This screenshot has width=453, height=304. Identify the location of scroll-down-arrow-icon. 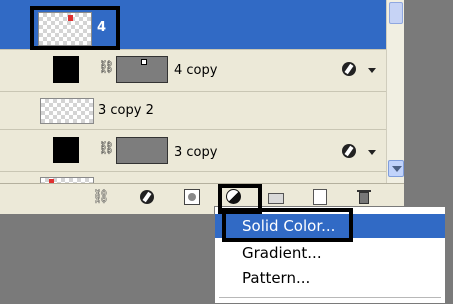
(396, 168).